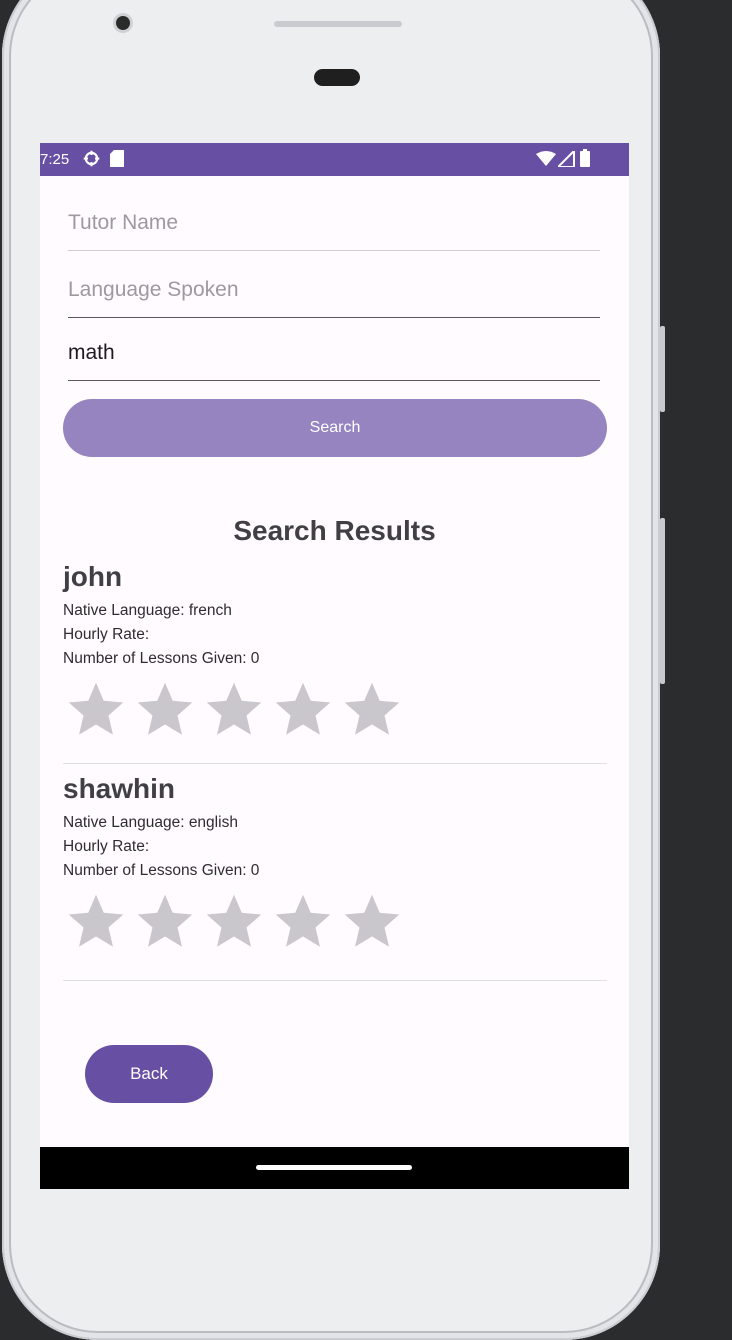  Describe the element at coordinates (335, 428) in the screenshot. I see `search-button: Search` at that location.